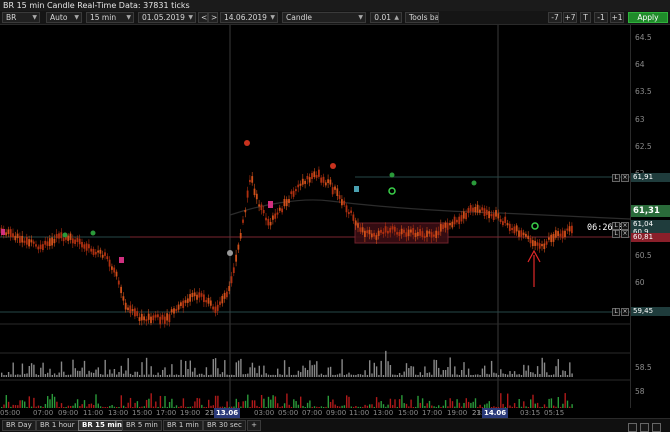 The height and width of the screenshot is (432, 670). What do you see at coordinates (203, 17) in the screenshot?
I see `prev-button: <` at bounding box center [203, 17].